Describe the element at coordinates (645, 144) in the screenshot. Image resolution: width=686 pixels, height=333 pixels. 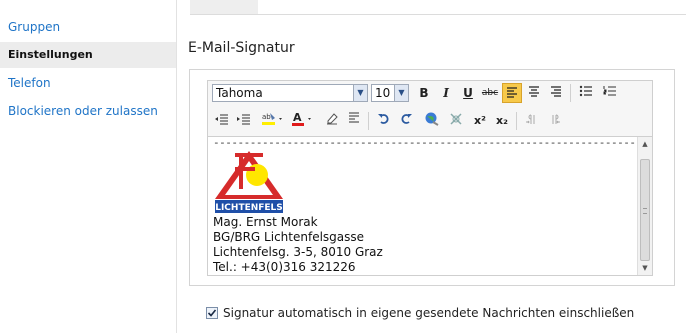
I see `scroll-up-arrow-icon: ▲` at that location.